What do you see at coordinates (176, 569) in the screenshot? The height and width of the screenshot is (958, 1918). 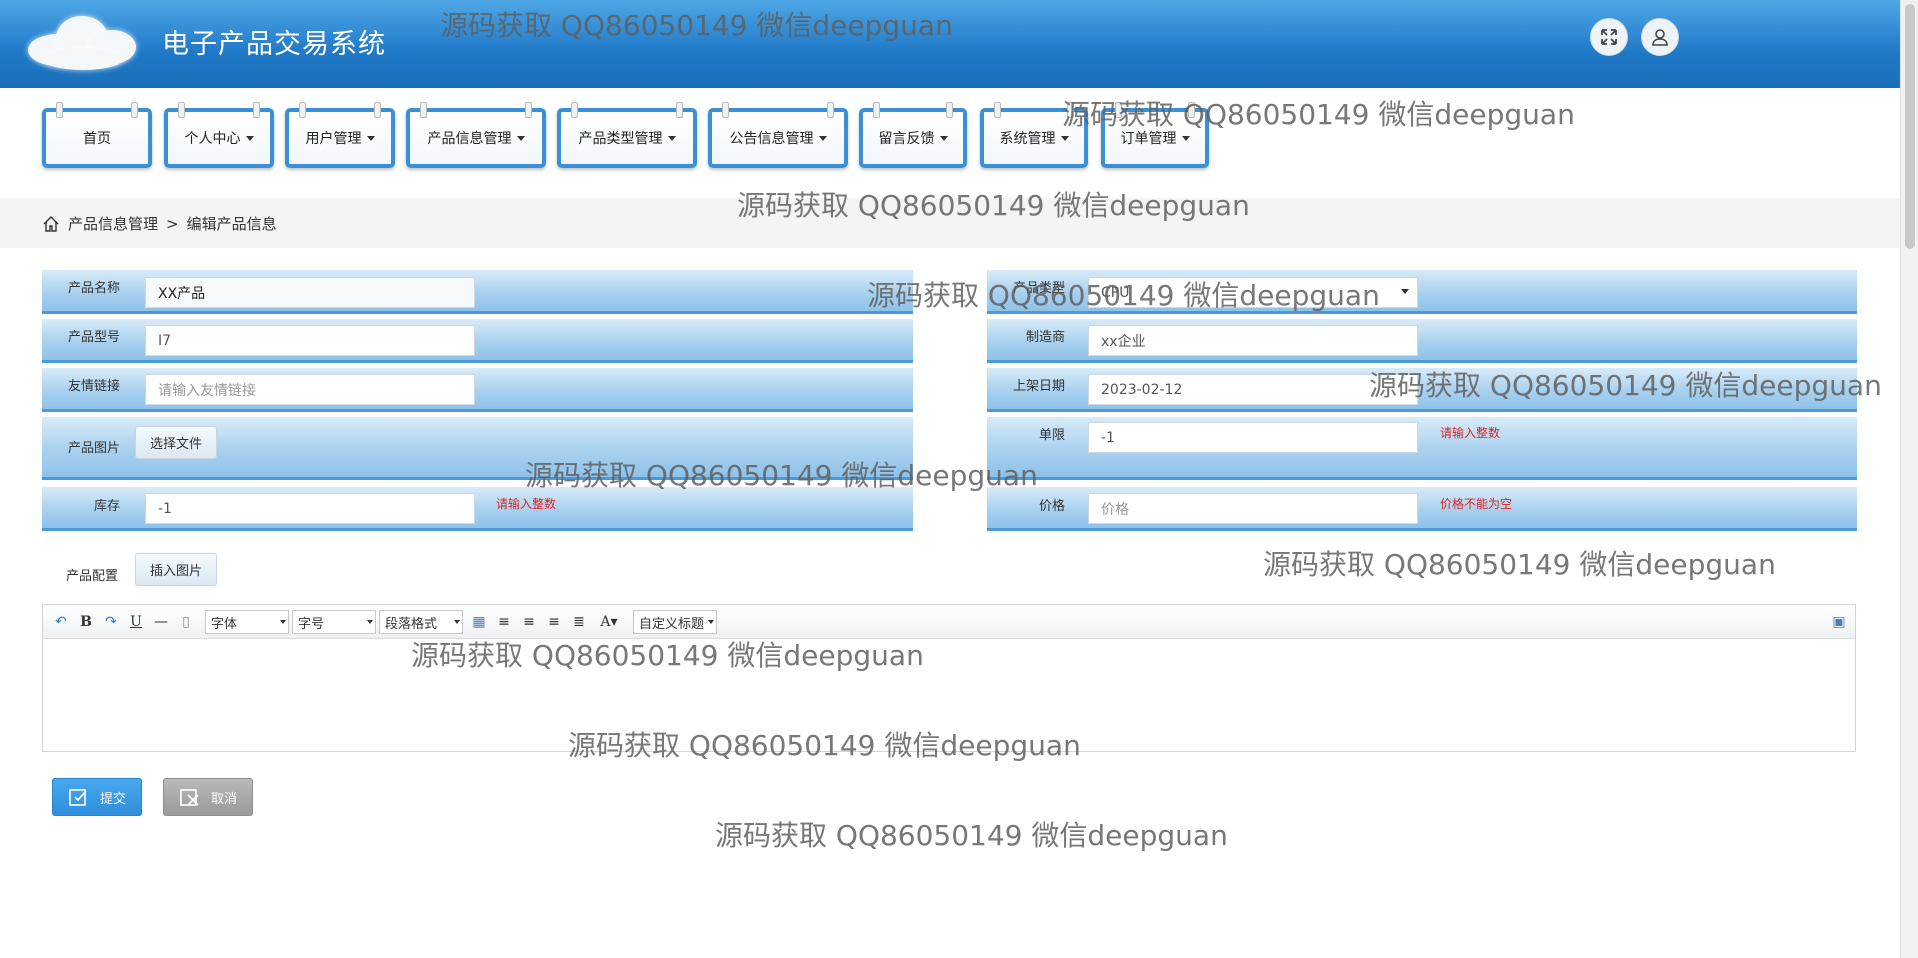 I see `insert-image-button: 插入图片` at bounding box center [176, 569].